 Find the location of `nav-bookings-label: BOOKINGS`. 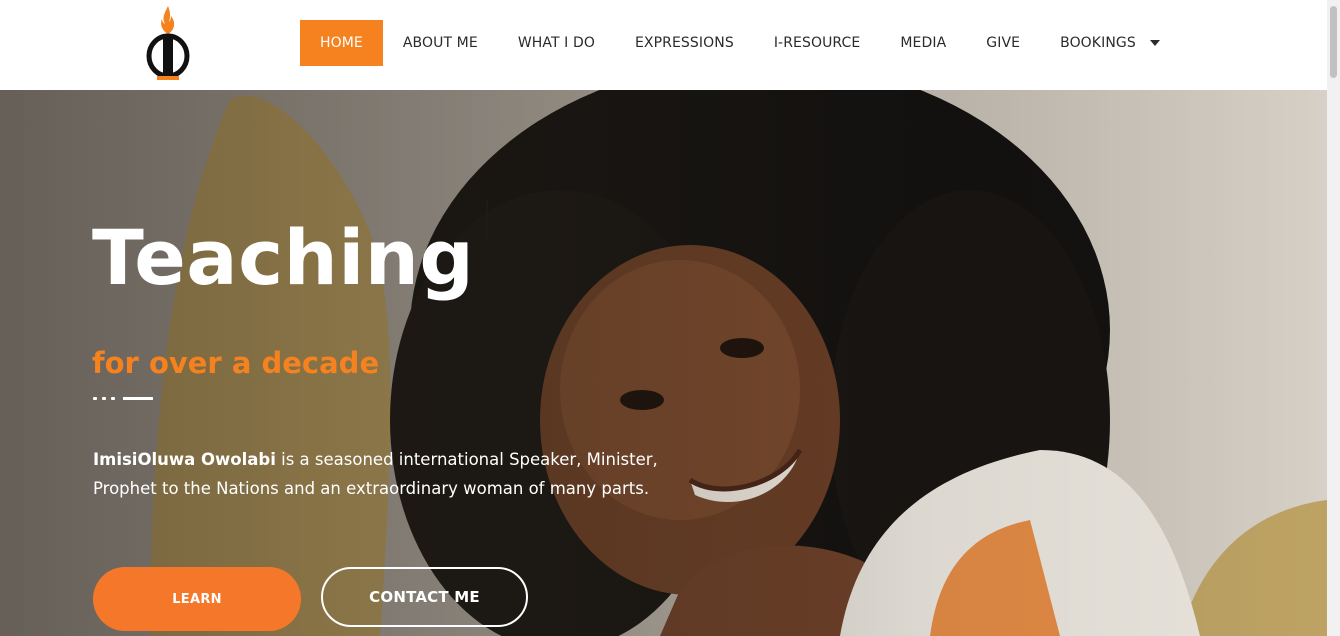

nav-bookings-label: BOOKINGS is located at coordinates (1098, 43).